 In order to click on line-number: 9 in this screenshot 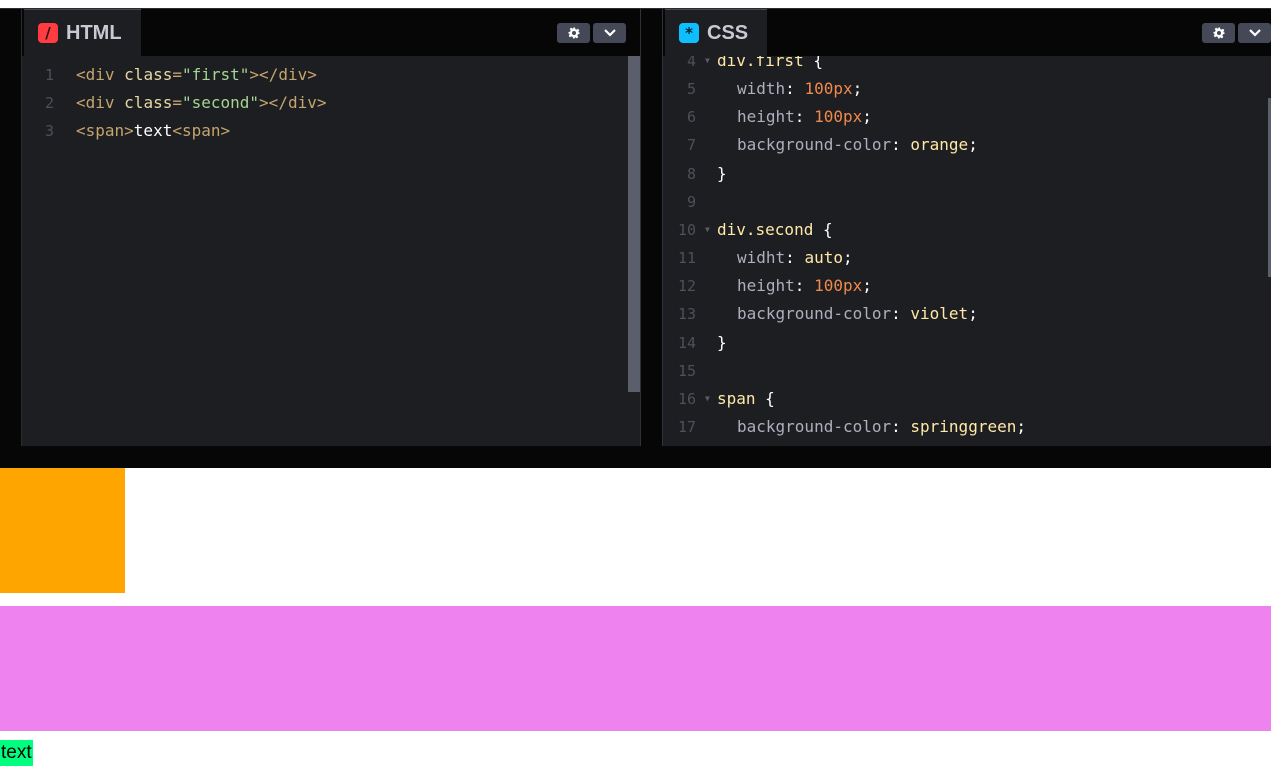, I will do `click(691, 201)`.